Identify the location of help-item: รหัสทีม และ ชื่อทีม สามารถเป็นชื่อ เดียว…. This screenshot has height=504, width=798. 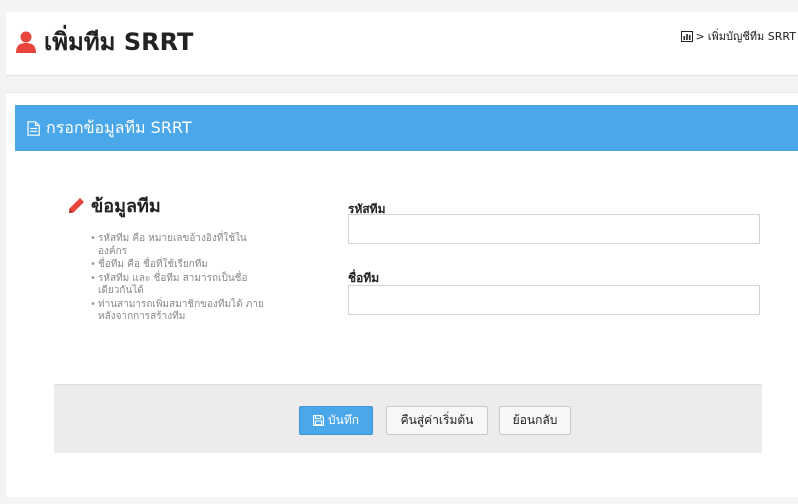
(182, 285).